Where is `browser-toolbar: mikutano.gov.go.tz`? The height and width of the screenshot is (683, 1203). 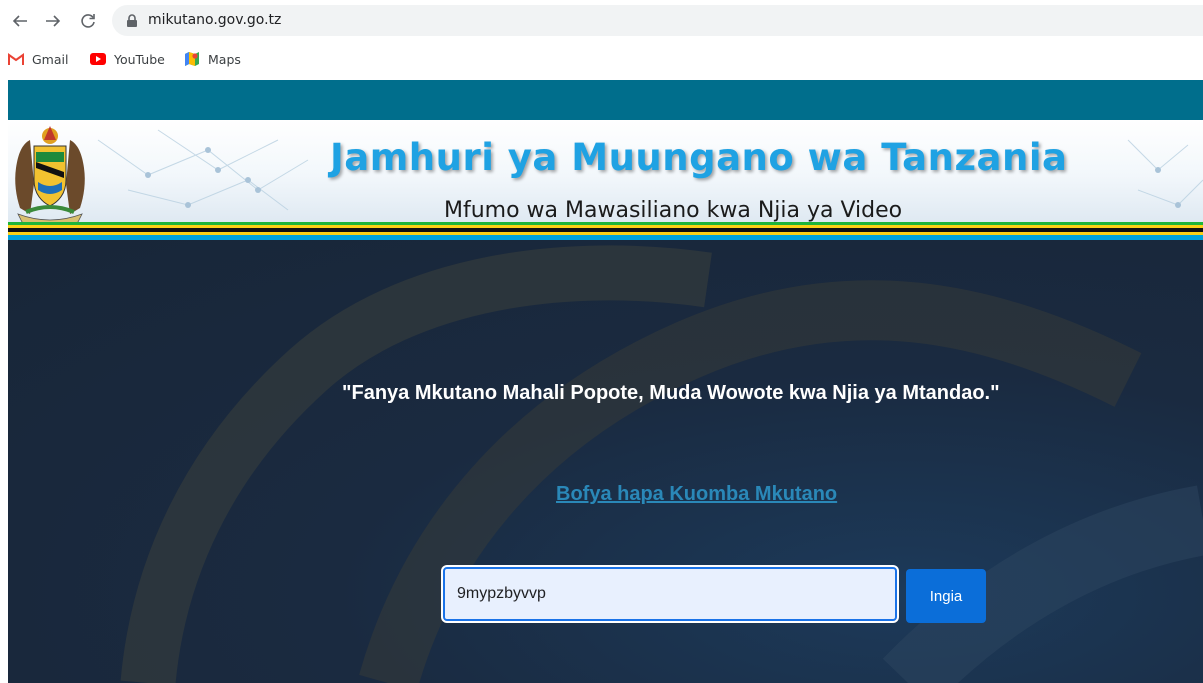 browser-toolbar: mikutano.gov.go.tz is located at coordinates (601, 22).